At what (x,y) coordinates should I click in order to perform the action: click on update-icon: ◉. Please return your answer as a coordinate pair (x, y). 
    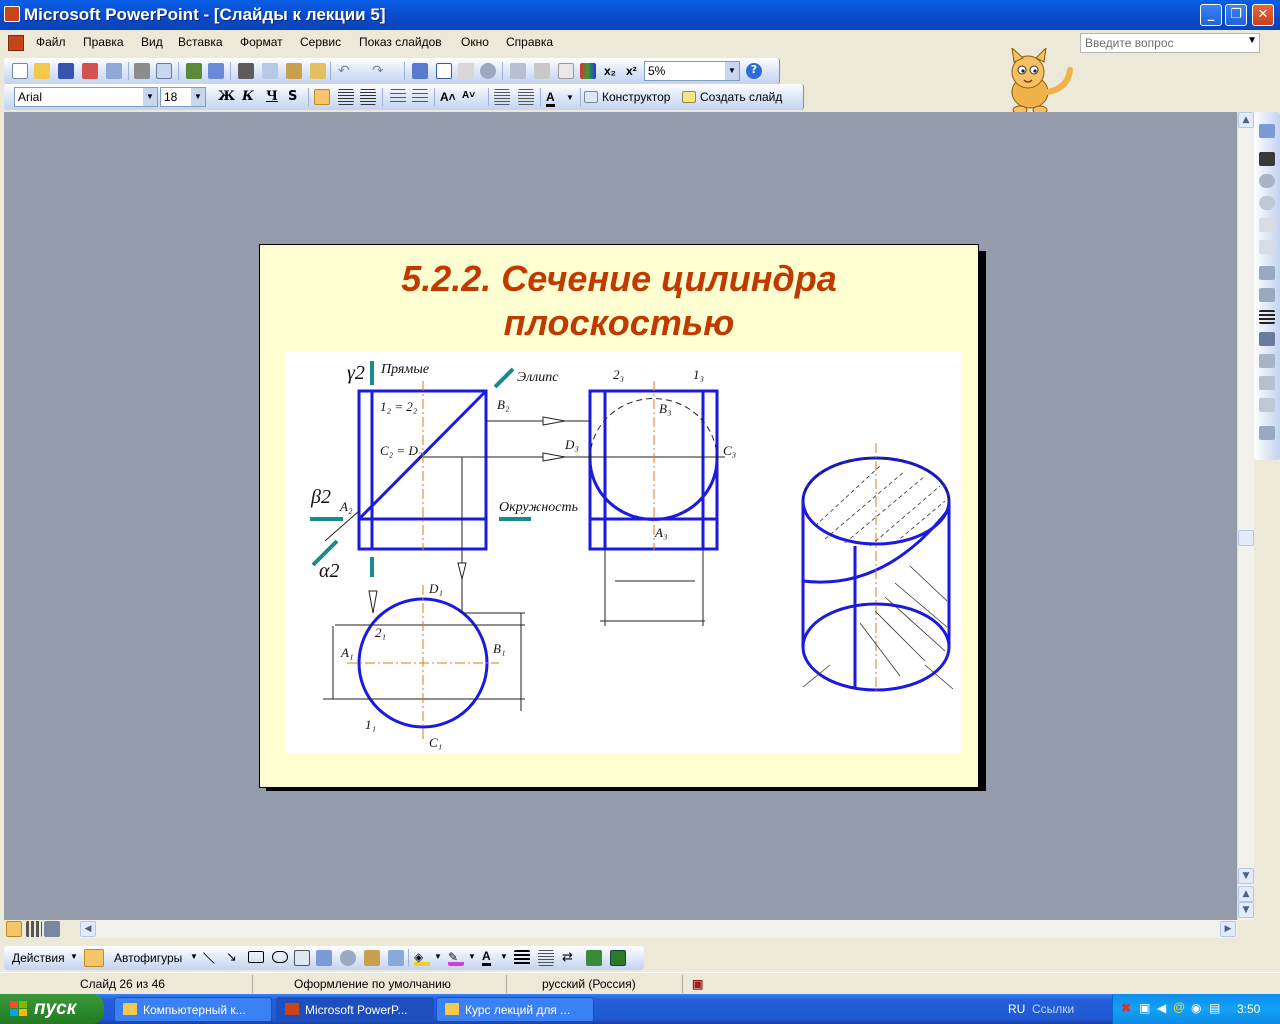
    Looking at the image, I should click on (1196, 1008).